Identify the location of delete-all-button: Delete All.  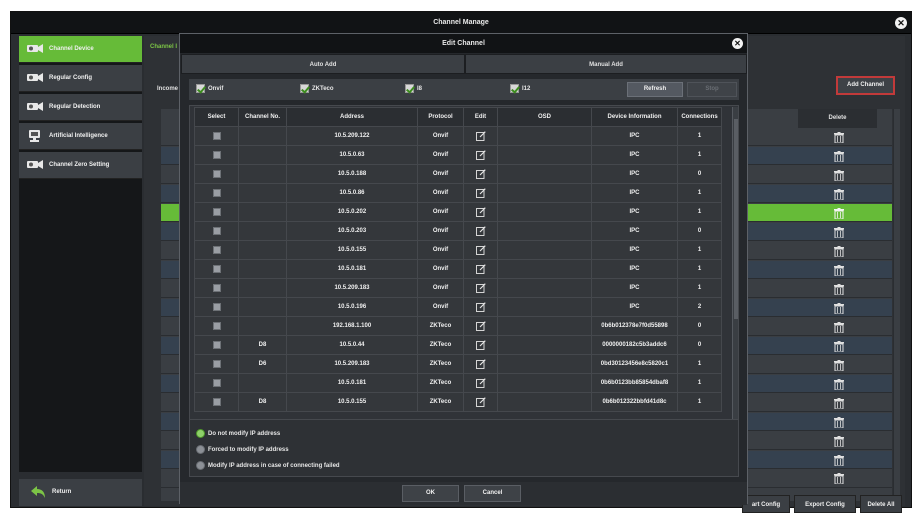
(881, 504).